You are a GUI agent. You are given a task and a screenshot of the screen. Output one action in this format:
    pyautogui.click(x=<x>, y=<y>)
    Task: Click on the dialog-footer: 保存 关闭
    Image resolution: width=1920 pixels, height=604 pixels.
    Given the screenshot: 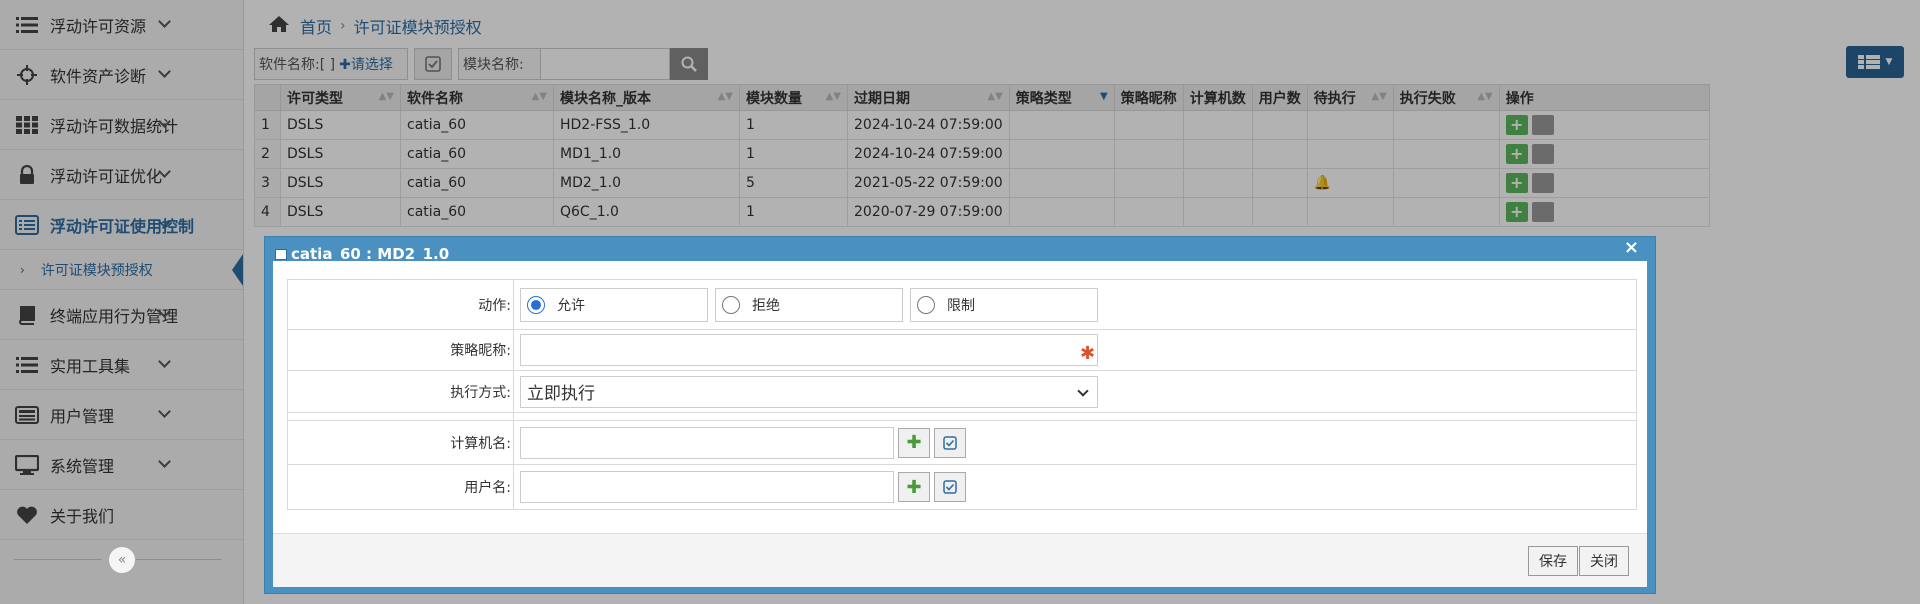 What is the action you would take?
    pyautogui.click(x=960, y=560)
    